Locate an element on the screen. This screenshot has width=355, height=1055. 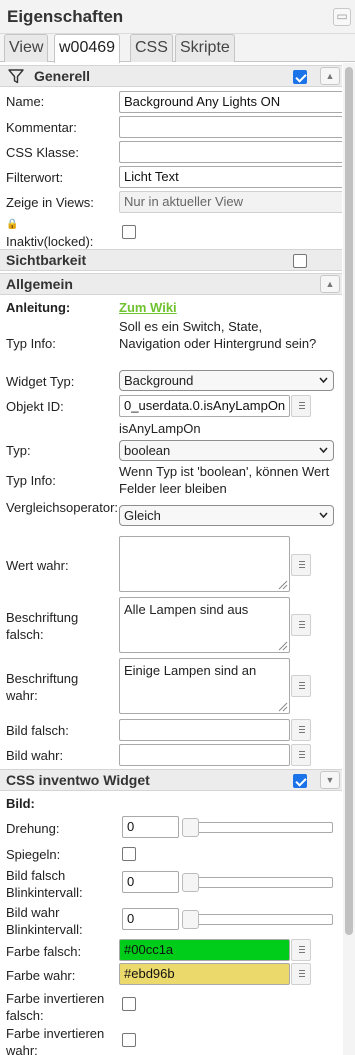
farbe-wahr-ellipsis-icon is located at coordinates (301, 974).